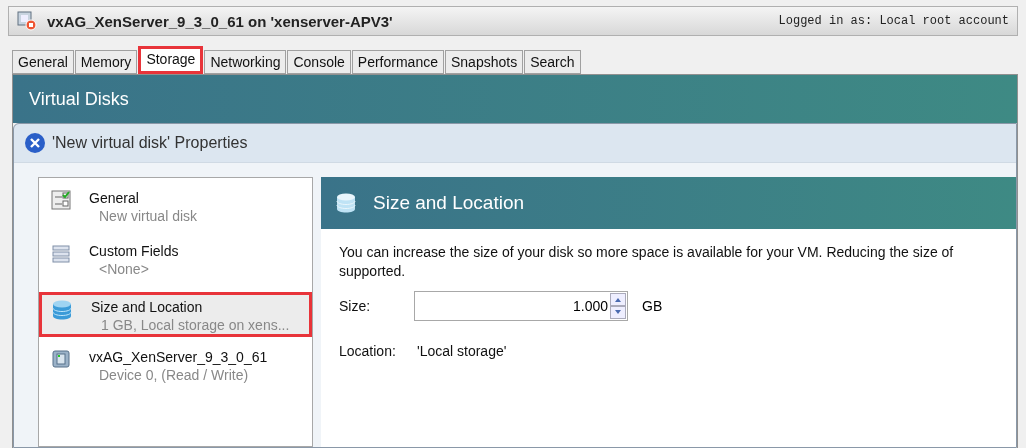 This screenshot has width=1026, height=448. I want to click on nav-item: General New virtual disk, so click(175, 208).